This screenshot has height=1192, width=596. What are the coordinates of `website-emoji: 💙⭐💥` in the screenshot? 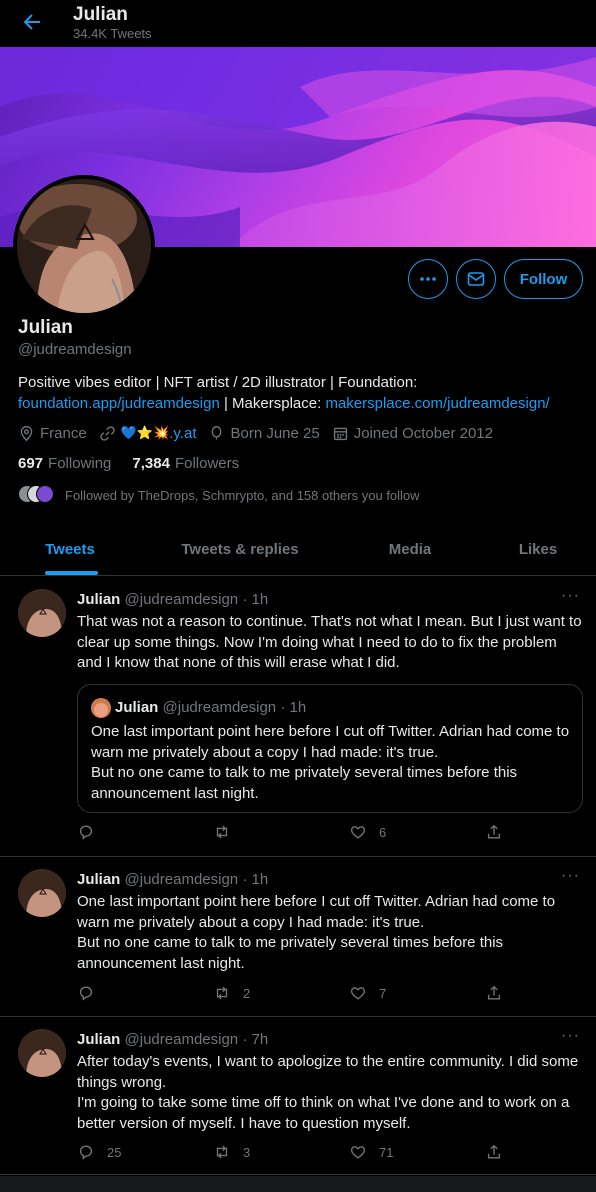 It's located at (145, 433).